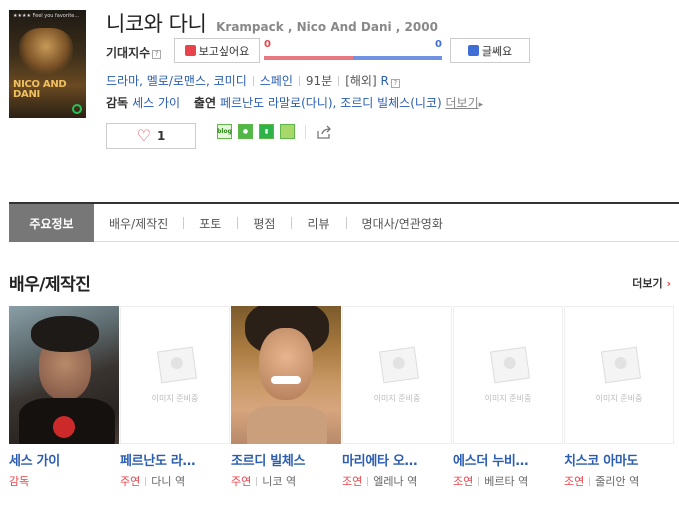 Image resolution: width=679 pixels, height=516 pixels. Describe the element at coordinates (276, 81) in the screenshot. I see `country-link: 스페인` at that location.